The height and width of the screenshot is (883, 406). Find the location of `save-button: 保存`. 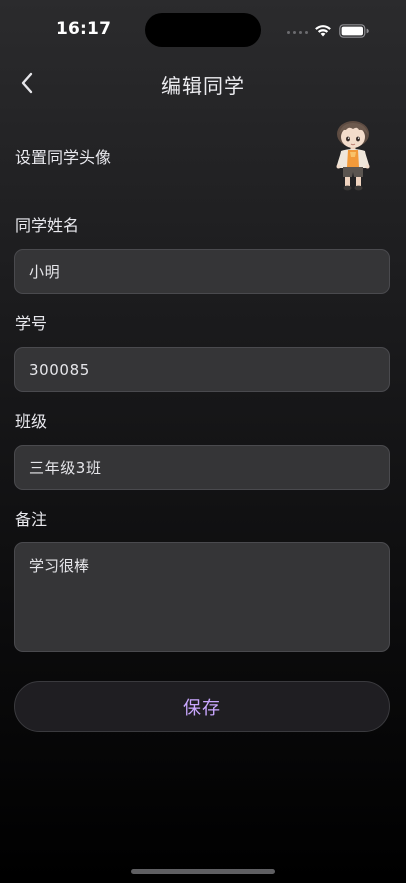

save-button: 保存 is located at coordinates (202, 706).